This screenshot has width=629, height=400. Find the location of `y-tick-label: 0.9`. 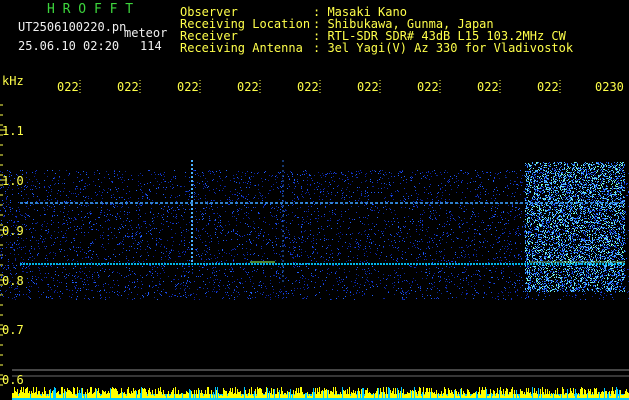

y-tick-label: 0.9 is located at coordinates (13, 231).